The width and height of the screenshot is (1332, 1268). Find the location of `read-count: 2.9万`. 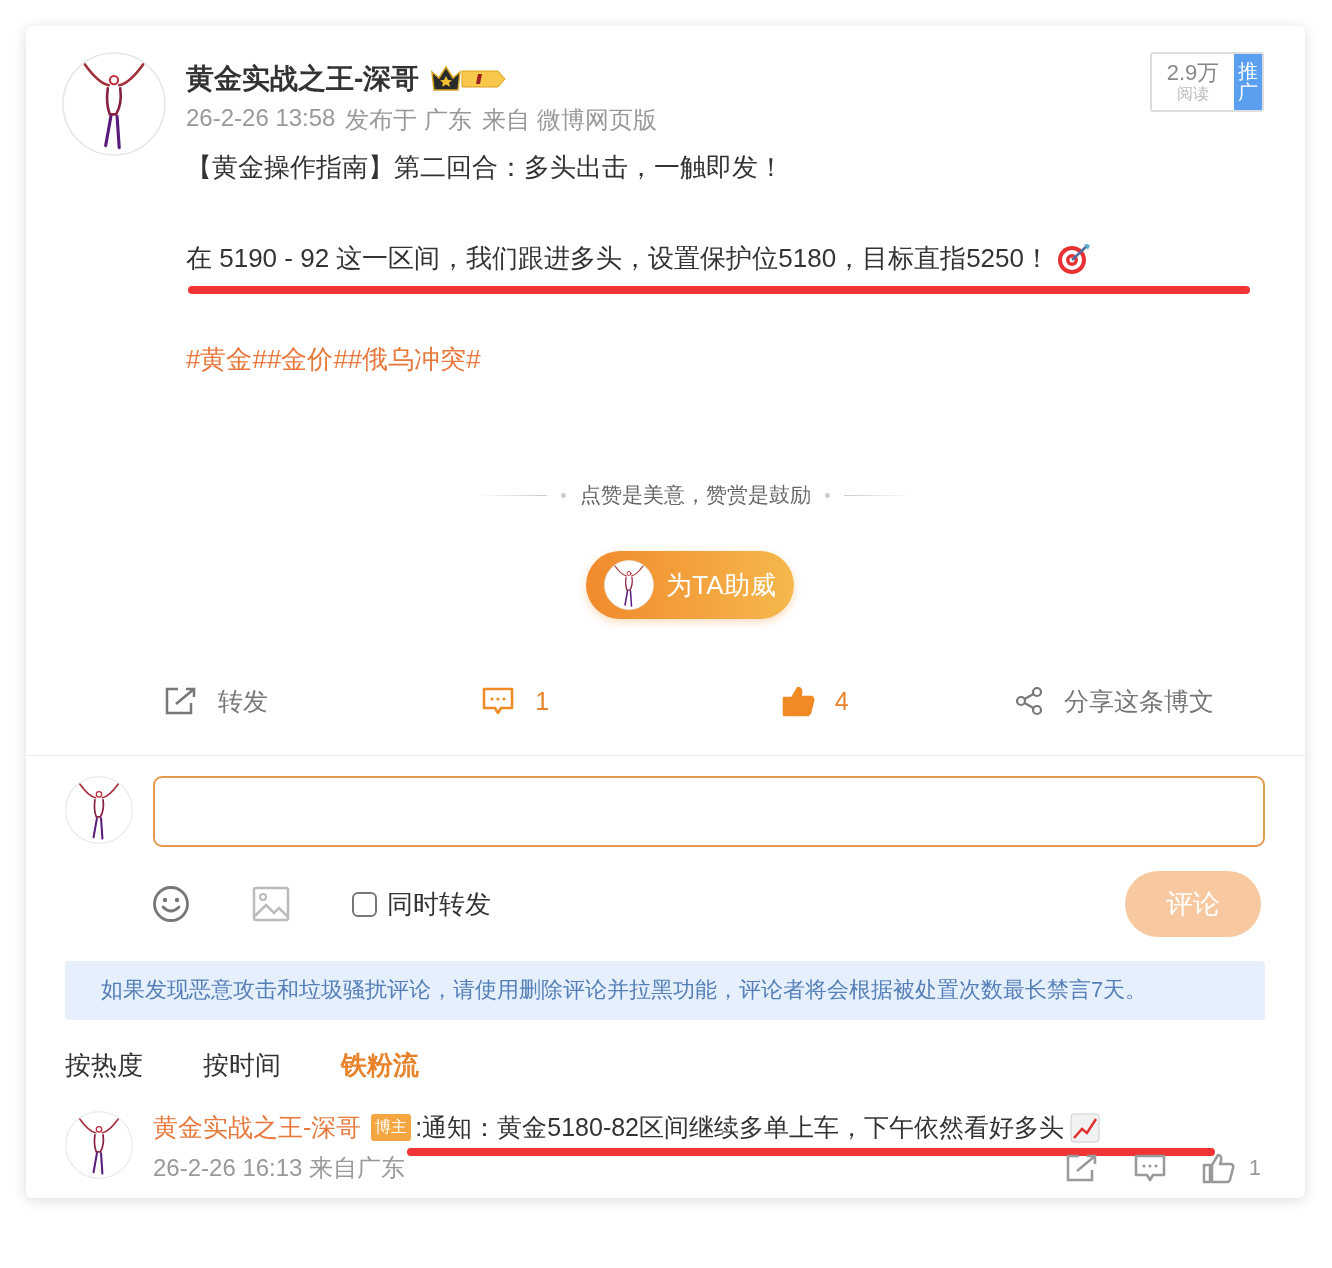

read-count: 2.9万 is located at coordinates (1193, 73).